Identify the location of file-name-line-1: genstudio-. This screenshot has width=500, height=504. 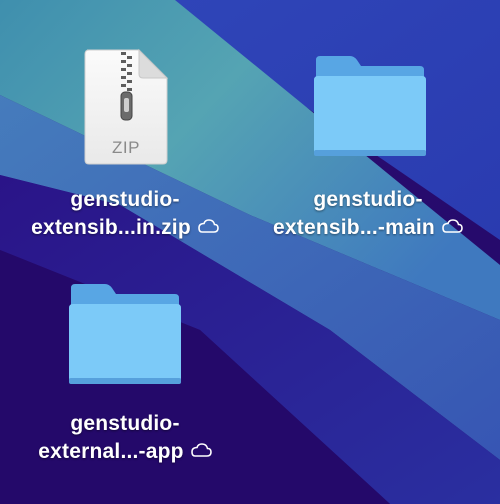
(125, 199).